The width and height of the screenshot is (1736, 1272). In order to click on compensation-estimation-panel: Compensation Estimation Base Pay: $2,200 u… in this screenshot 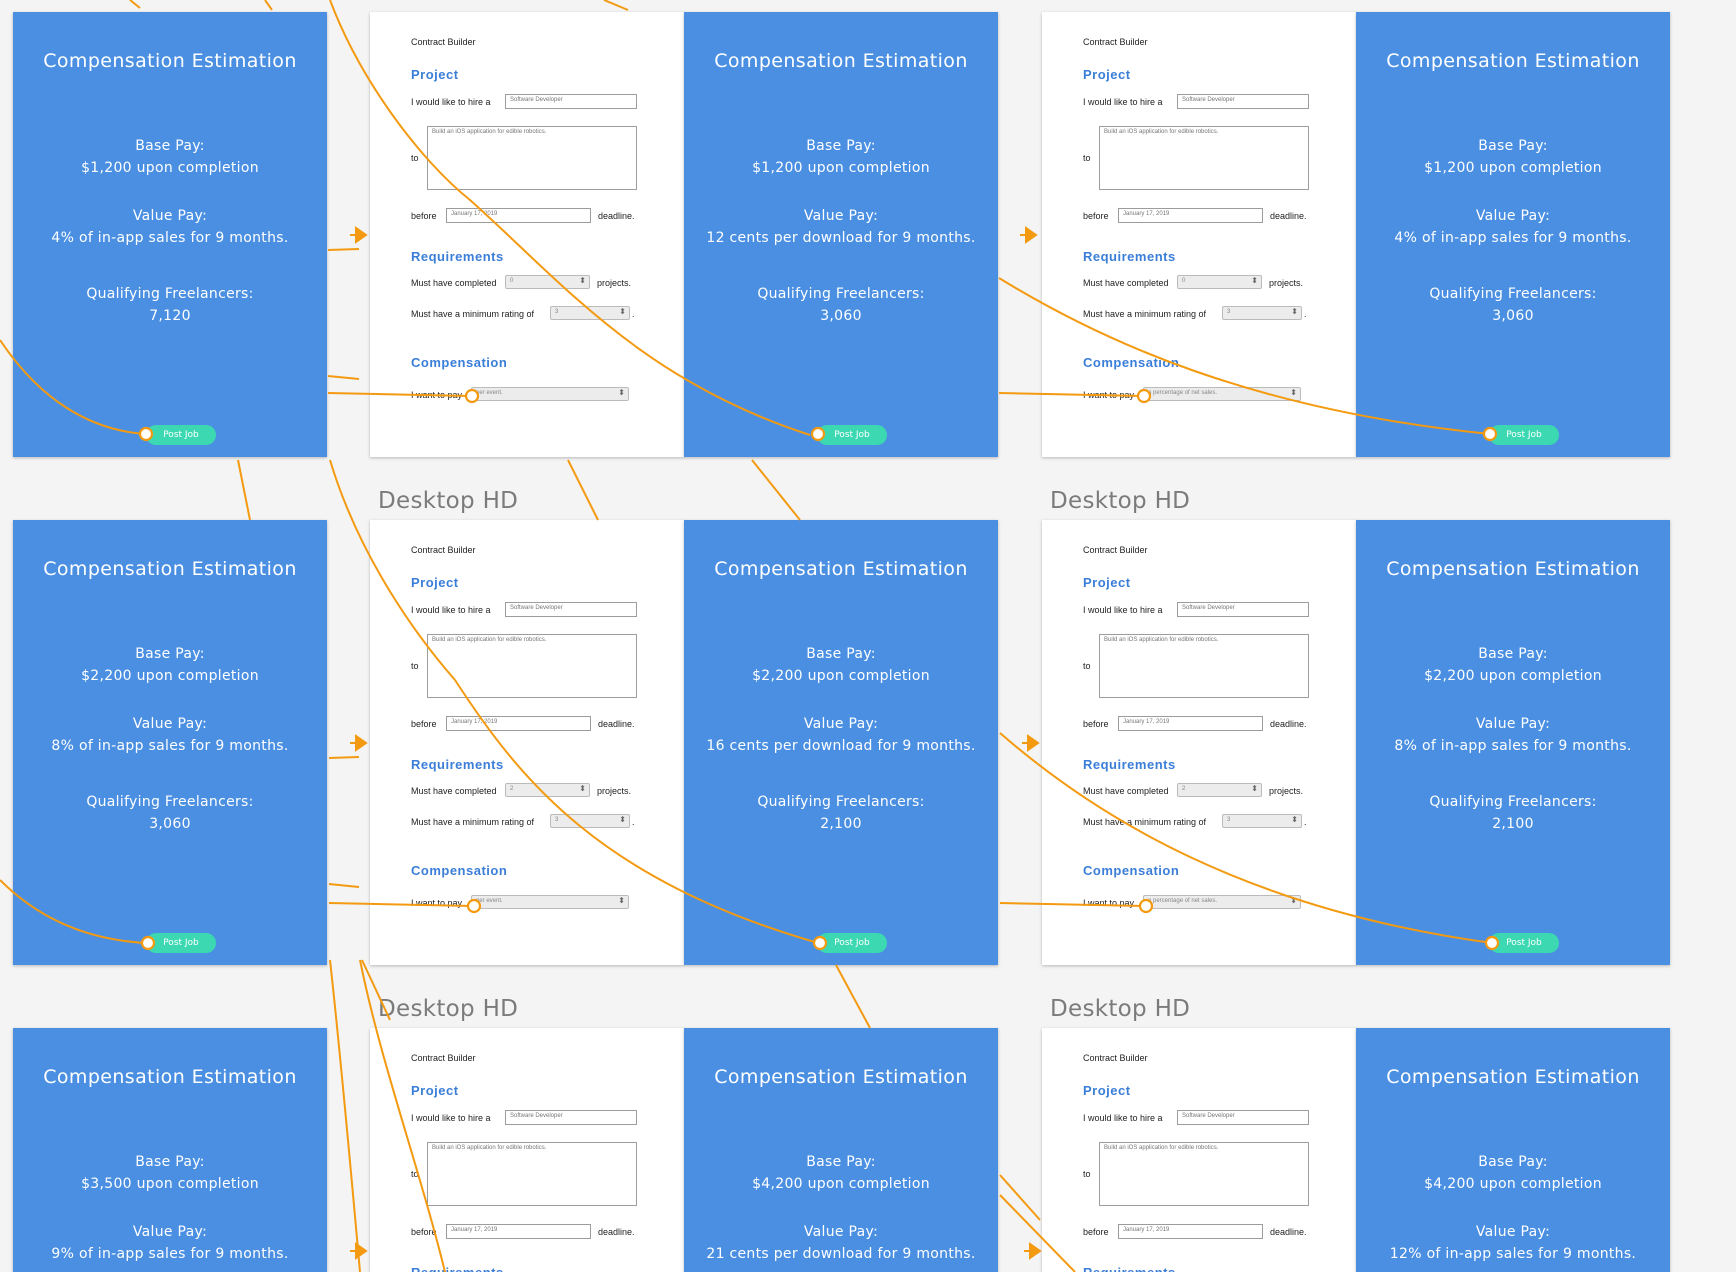, I will do `click(841, 742)`.